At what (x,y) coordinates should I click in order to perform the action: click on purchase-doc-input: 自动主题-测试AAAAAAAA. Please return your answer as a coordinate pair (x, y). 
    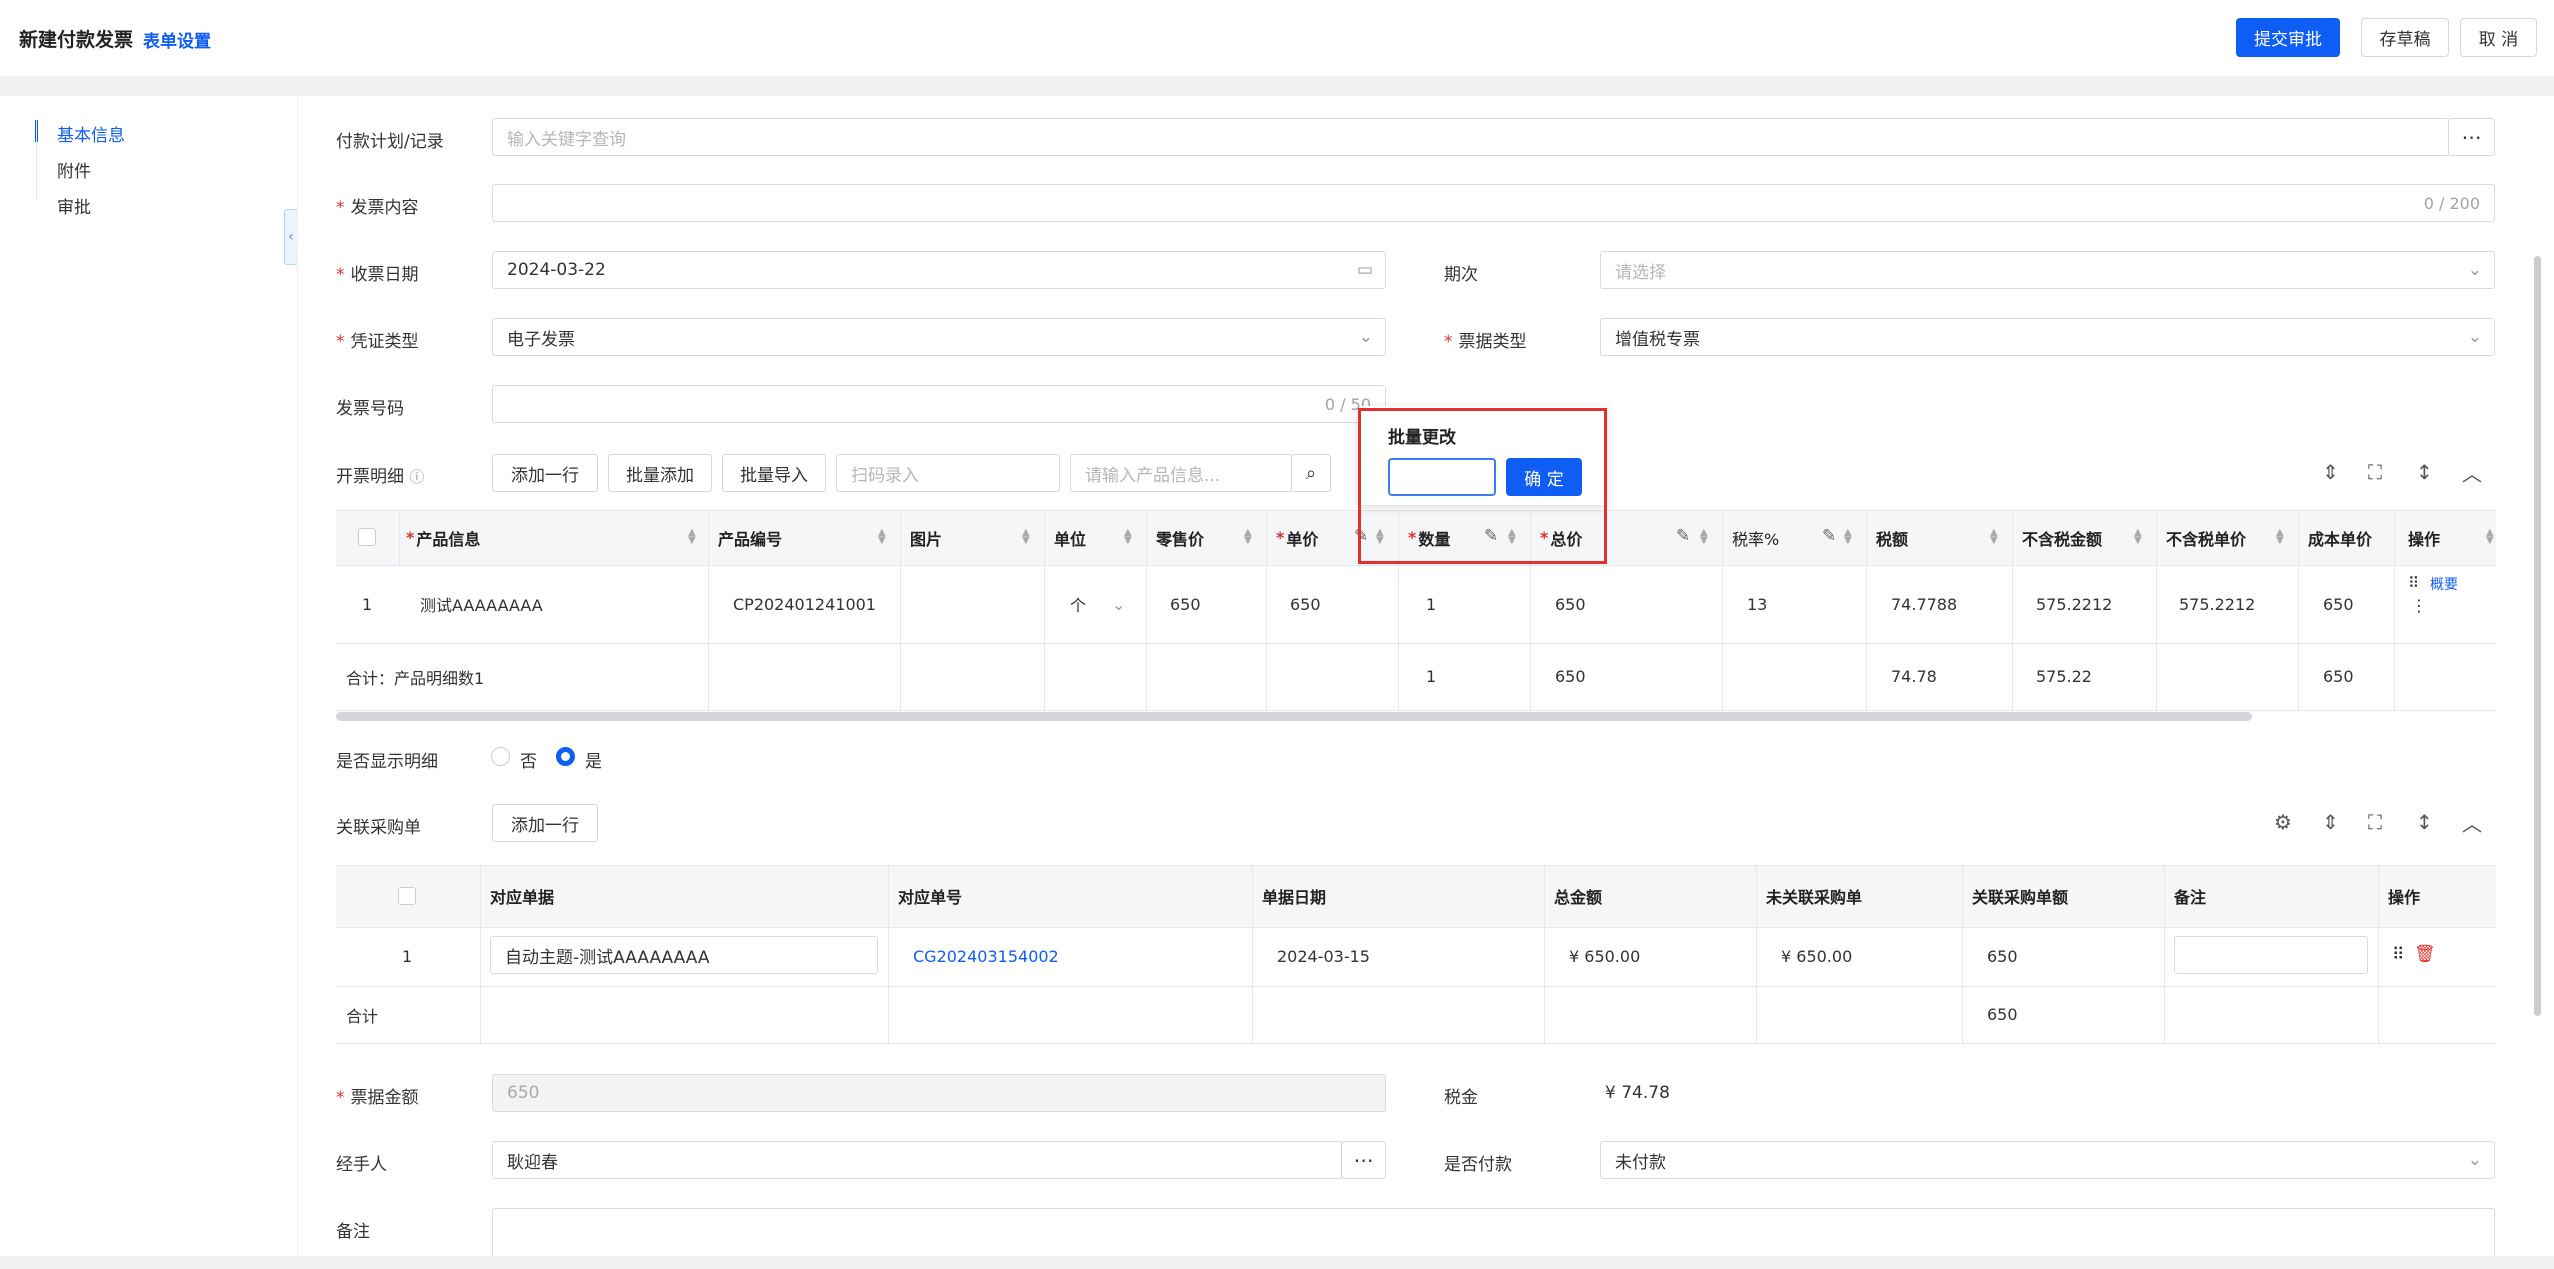
    Looking at the image, I should click on (684, 955).